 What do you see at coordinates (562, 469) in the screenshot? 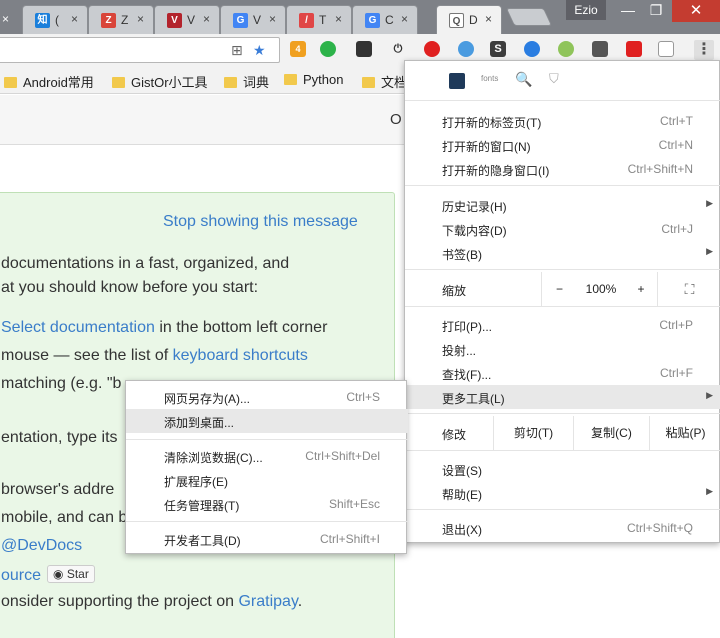
I see `menu-settings: 设置(S)` at bounding box center [562, 469].